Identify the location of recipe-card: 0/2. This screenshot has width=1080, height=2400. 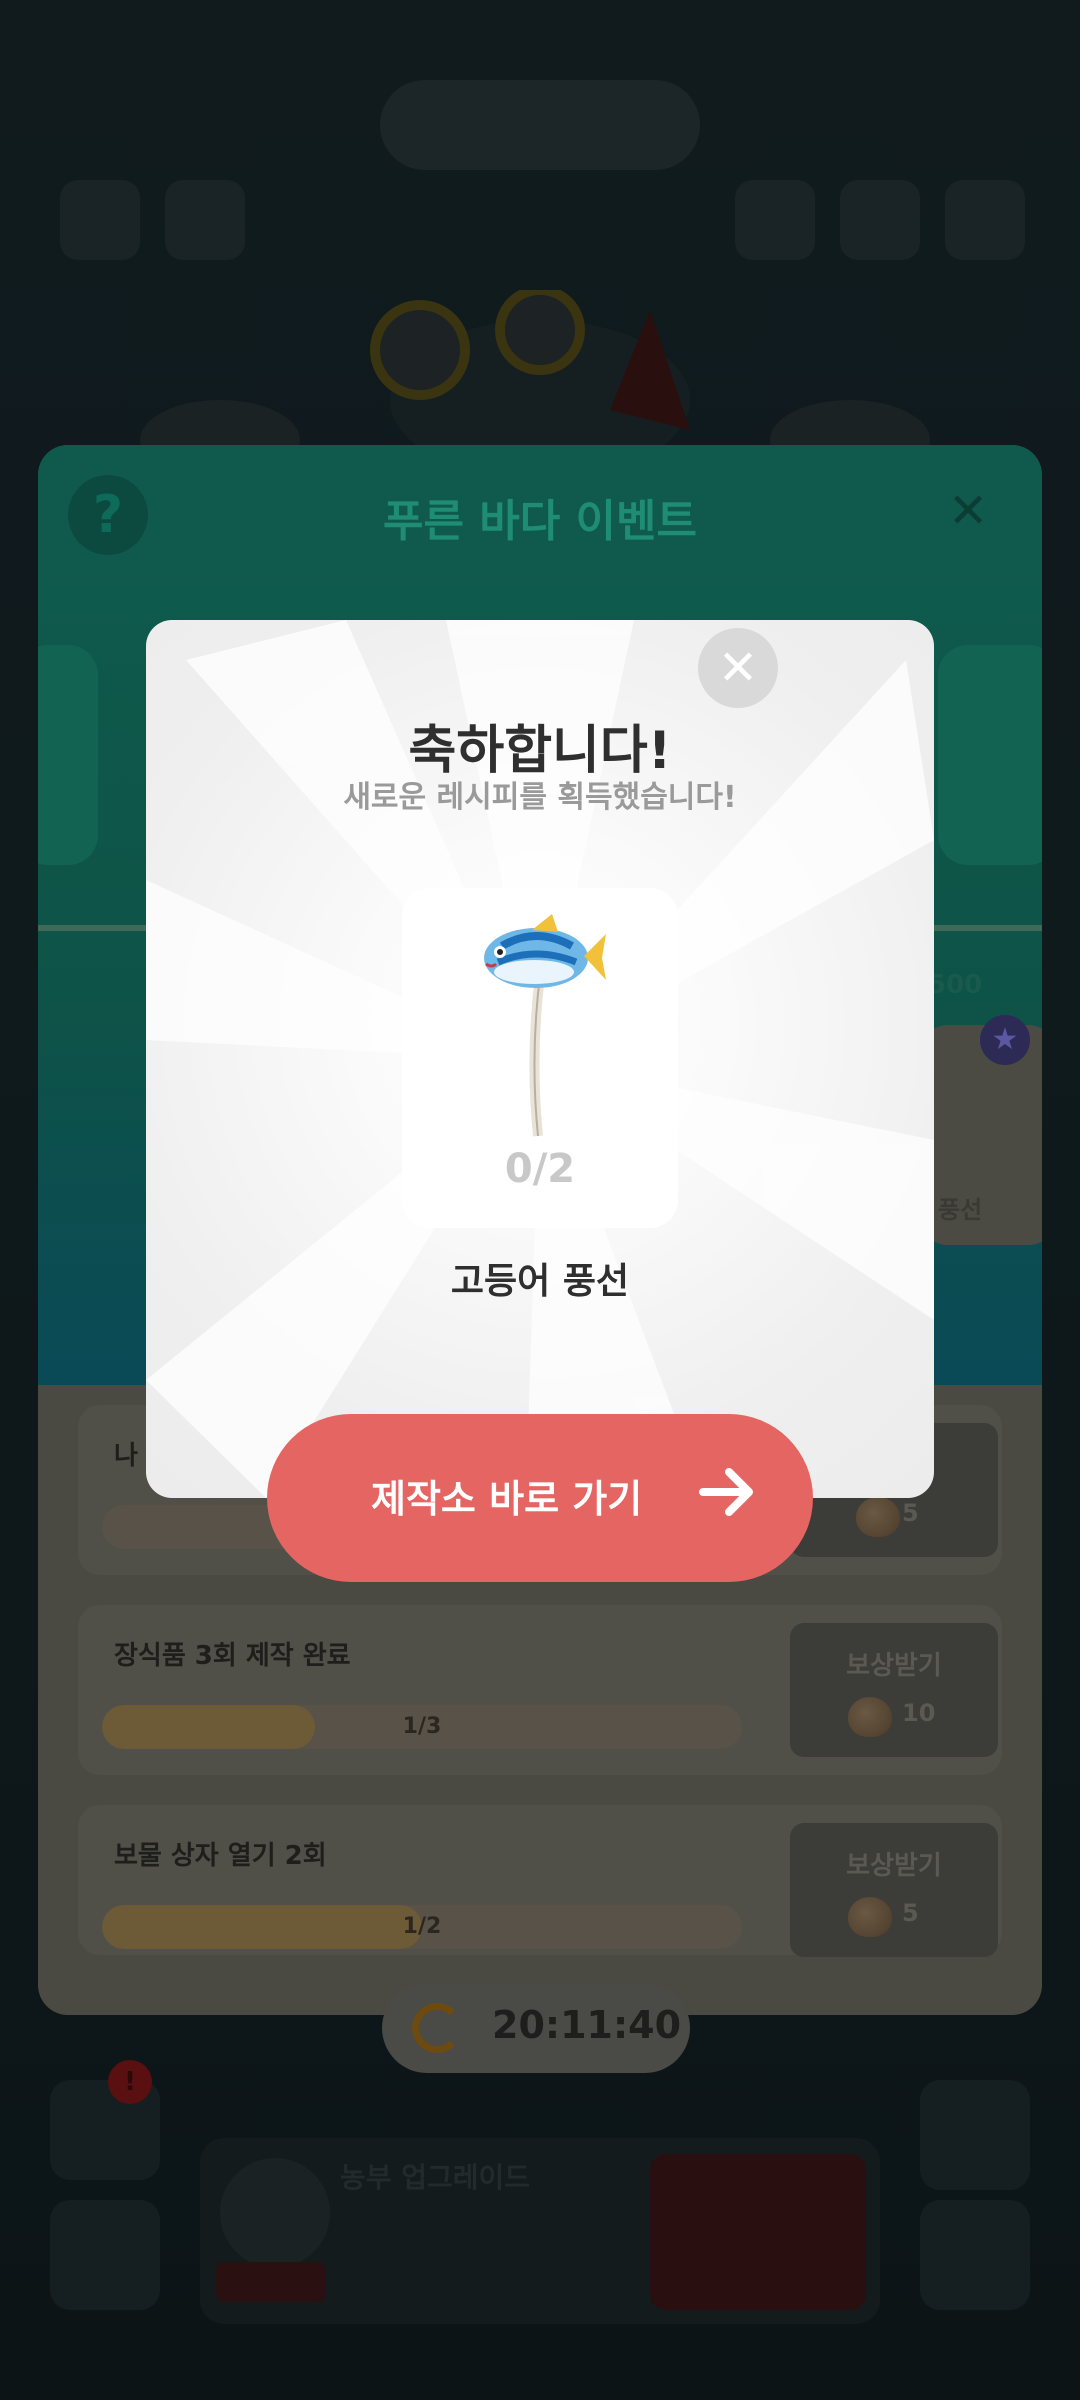
(540, 1058).